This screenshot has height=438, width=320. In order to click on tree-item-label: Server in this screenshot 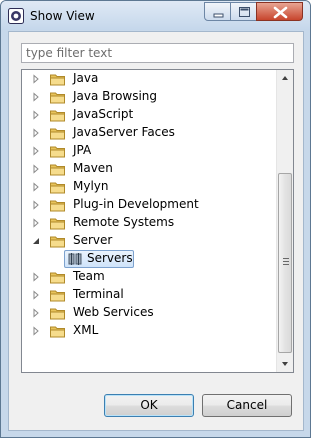, I will do `click(93, 240)`.